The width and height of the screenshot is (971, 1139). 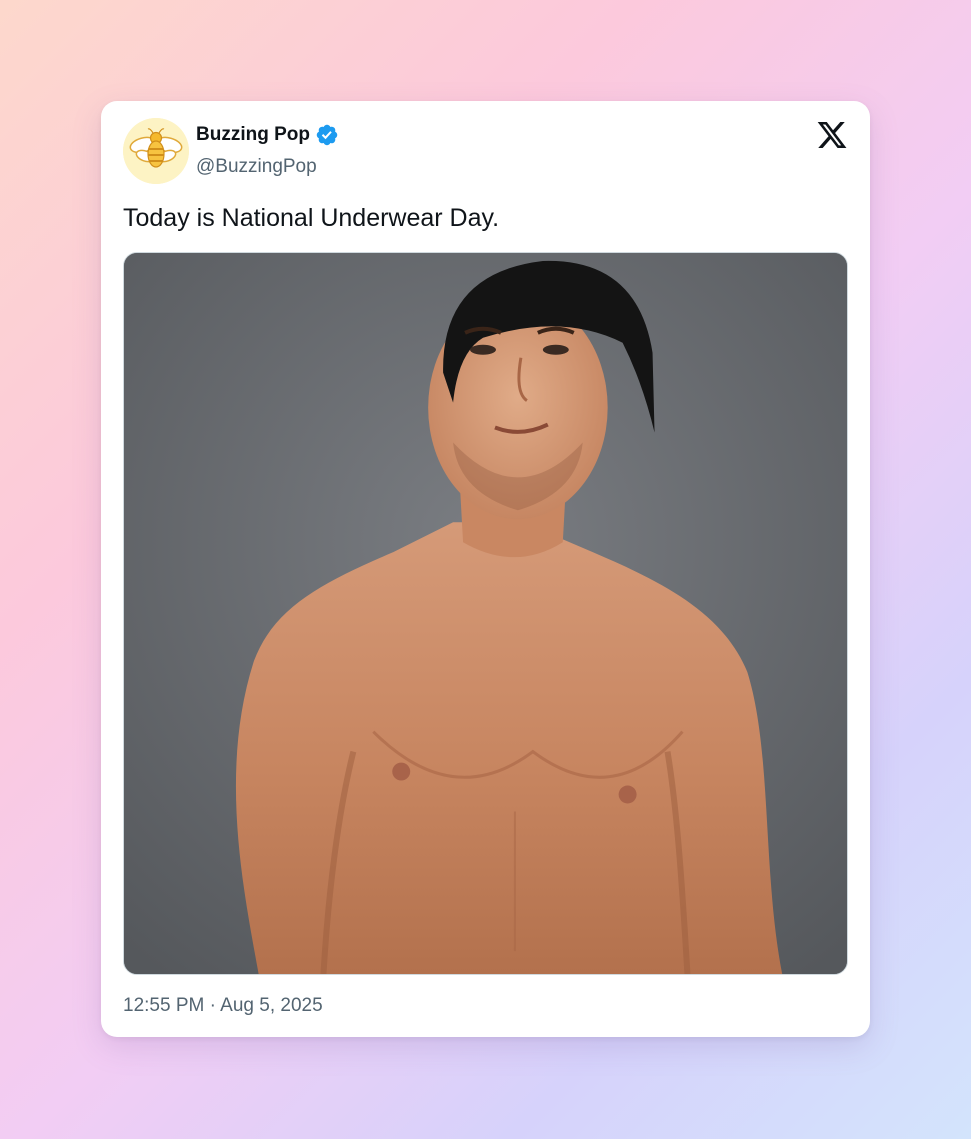 What do you see at coordinates (256, 167) in the screenshot?
I see `author-handle: @BuzzingPop` at bounding box center [256, 167].